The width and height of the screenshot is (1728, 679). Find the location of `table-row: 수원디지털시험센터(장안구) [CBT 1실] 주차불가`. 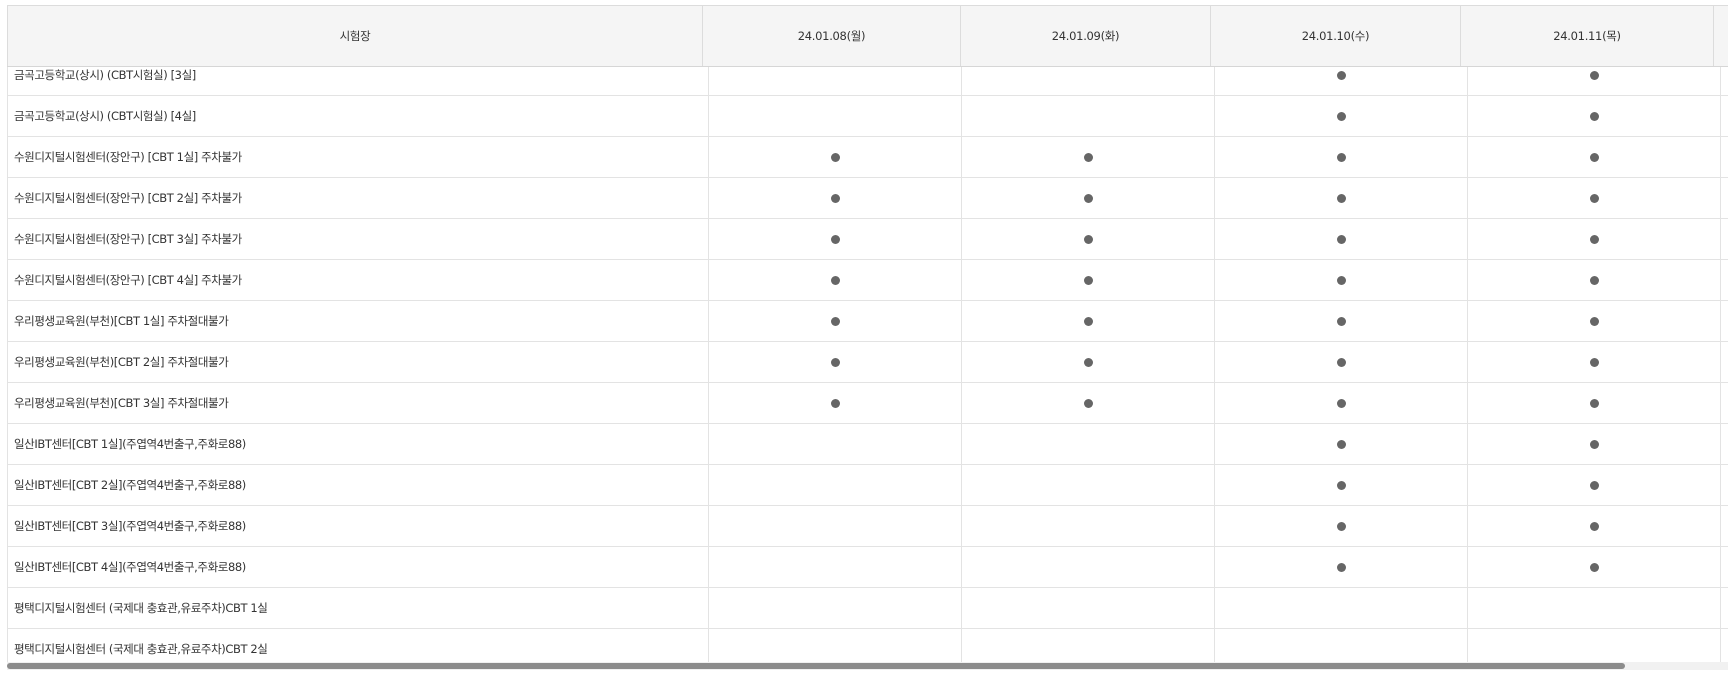

table-row: 수원디지털시험센터(장안구) [CBT 1실] 주차불가 is located at coordinates (867, 157).